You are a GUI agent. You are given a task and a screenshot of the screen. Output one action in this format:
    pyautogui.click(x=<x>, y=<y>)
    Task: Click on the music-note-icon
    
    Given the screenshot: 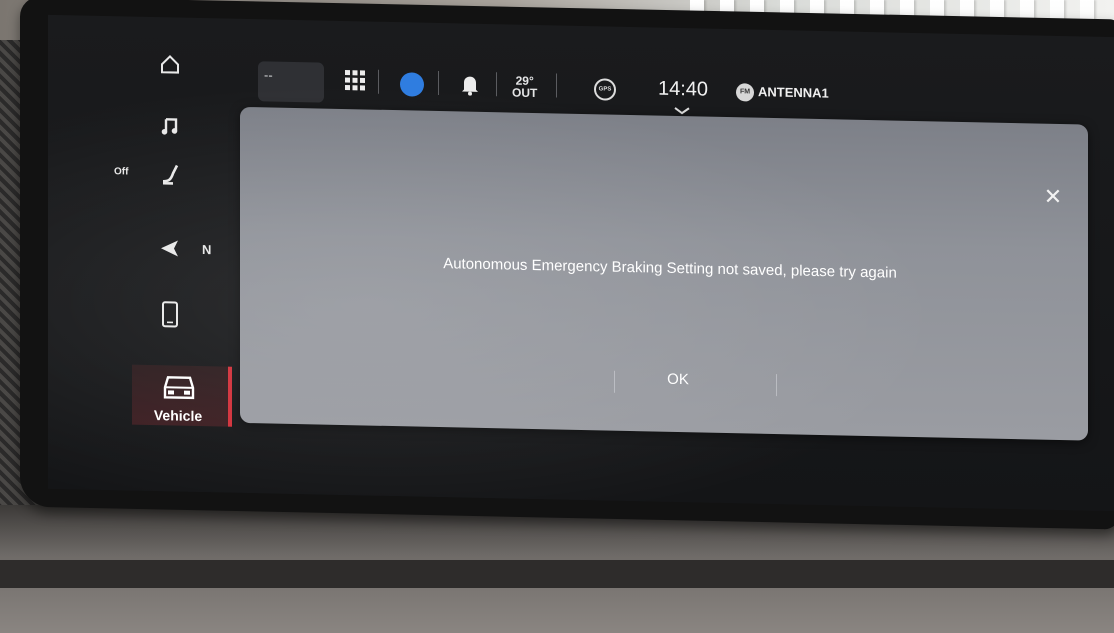 What is the action you would take?
    pyautogui.click(x=169, y=126)
    